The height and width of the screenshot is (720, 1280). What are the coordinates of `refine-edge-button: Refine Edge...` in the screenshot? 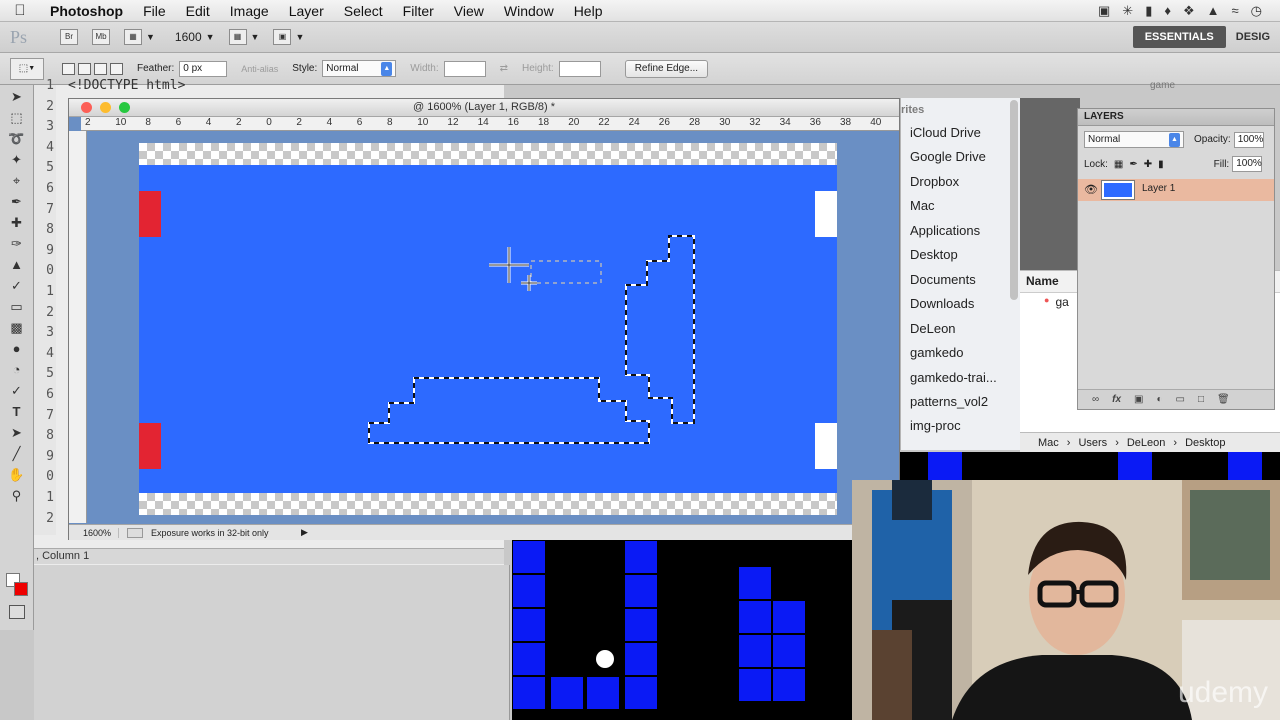 It's located at (666, 68).